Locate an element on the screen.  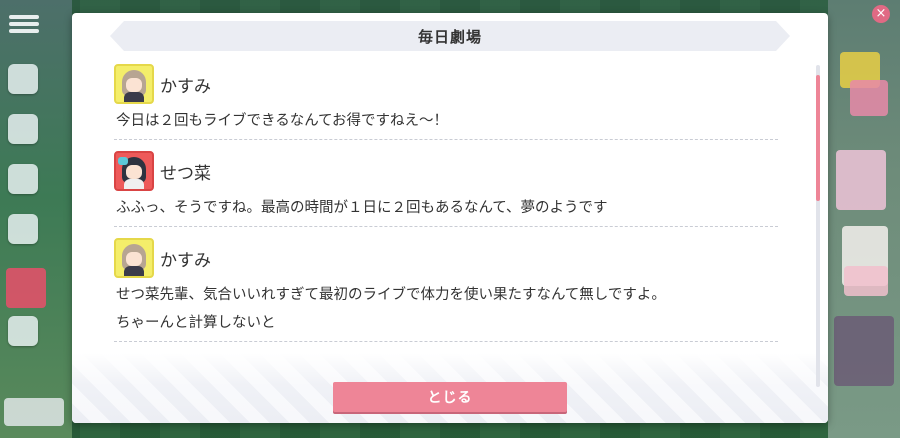
dialog-title: 毎日劇場 is located at coordinates (449, 36).